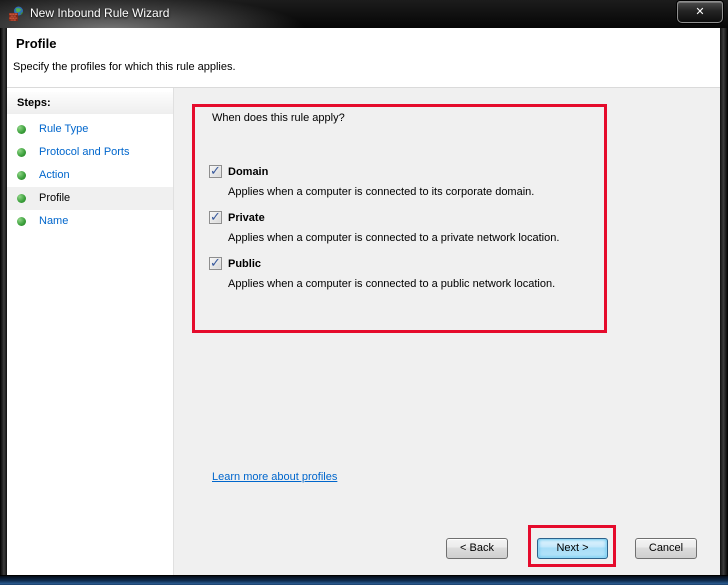  I want to click on sidebar-item-label: Name, so click(53, 221).